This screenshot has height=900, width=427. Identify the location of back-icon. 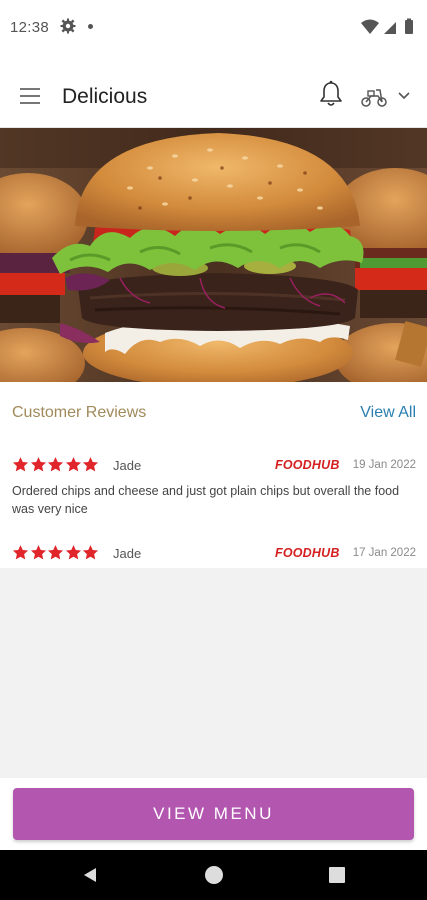
(90, 875).